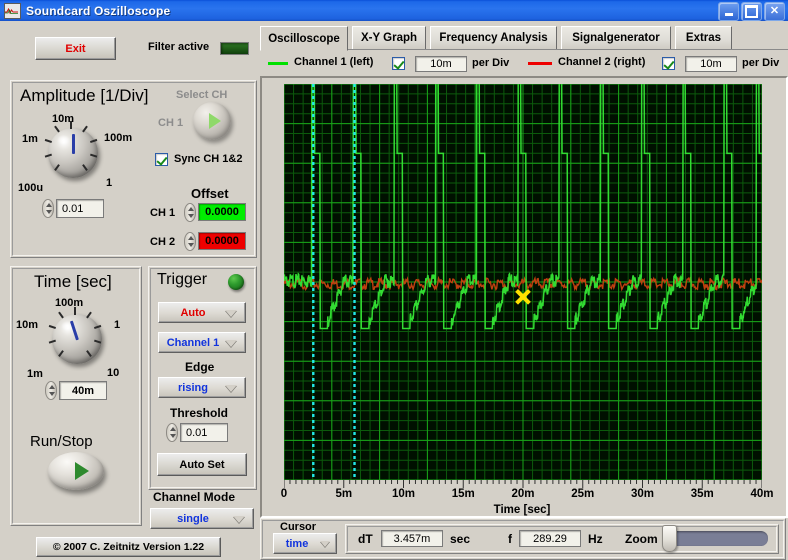 The width and height of the screenshot is (788, 560). Describe the element at coordinates (234, 48) in the screenshot. I see `filter-active-led` at that location.